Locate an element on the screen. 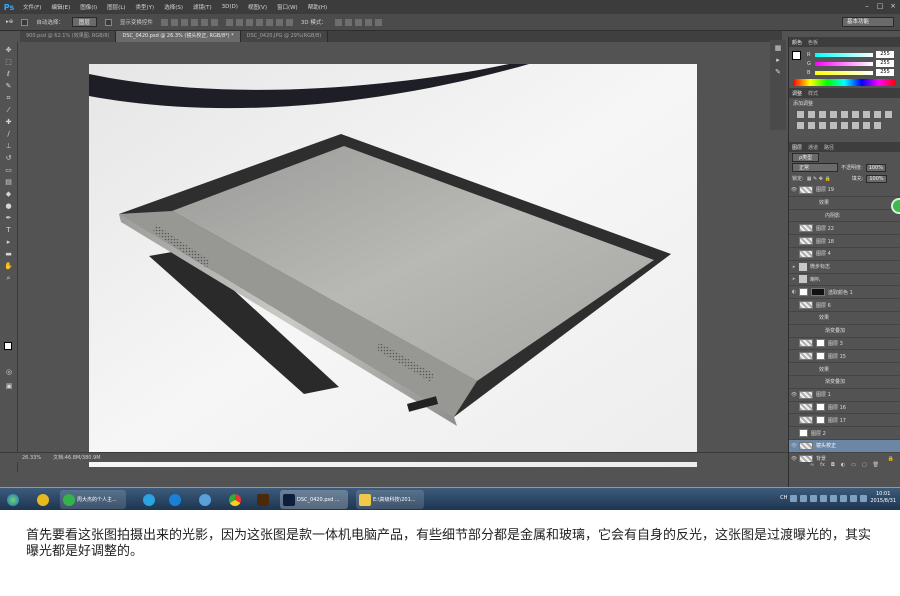 This screenshot has width=900, height=596. clock: 10:01 2015/8/31 is located at coordinates (883, 498).